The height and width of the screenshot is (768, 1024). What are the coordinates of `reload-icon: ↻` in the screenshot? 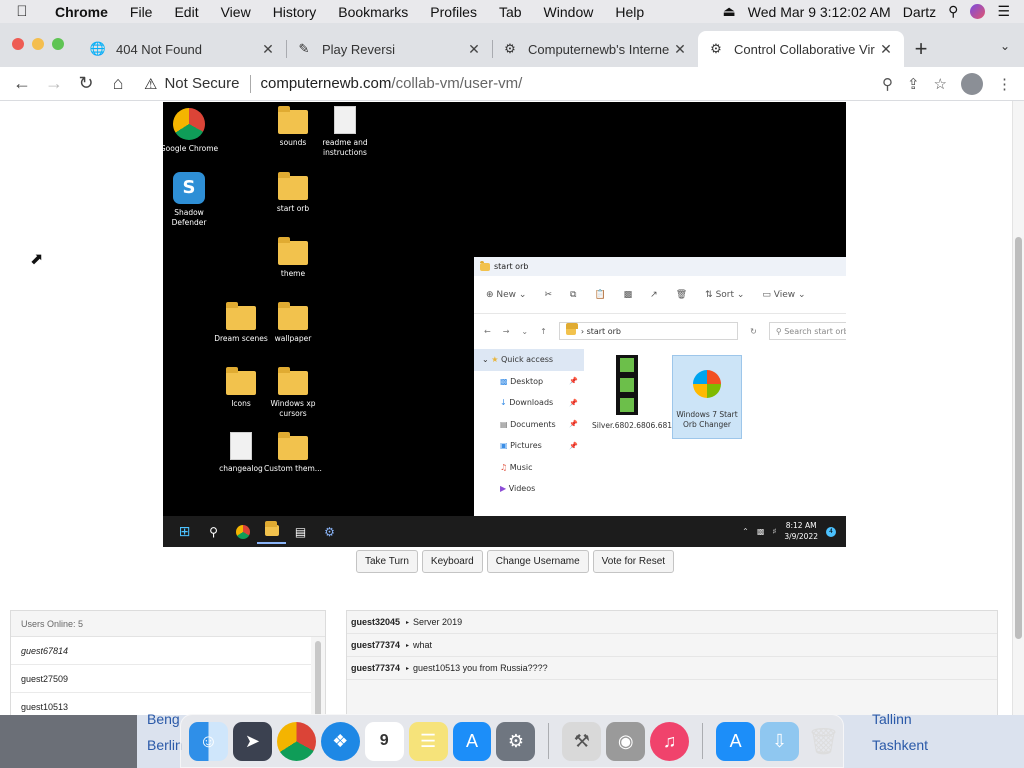 It's located at (86, 83).